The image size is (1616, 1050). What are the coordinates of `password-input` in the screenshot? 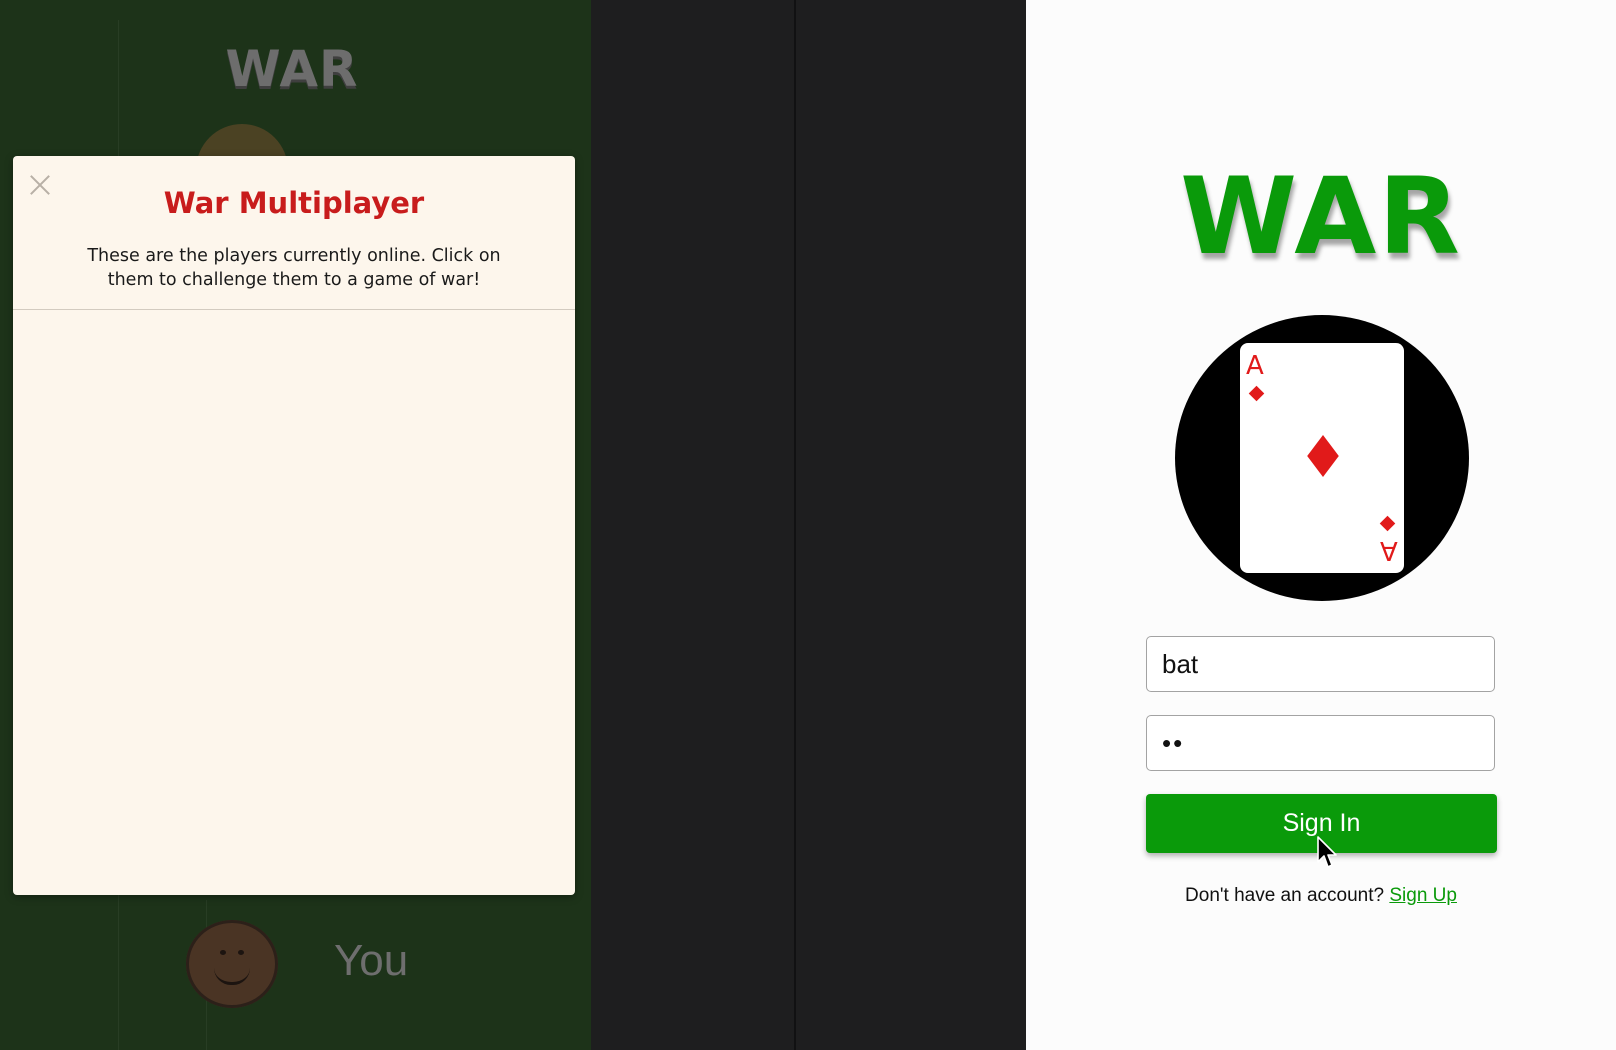 It's located at (1320, 743).